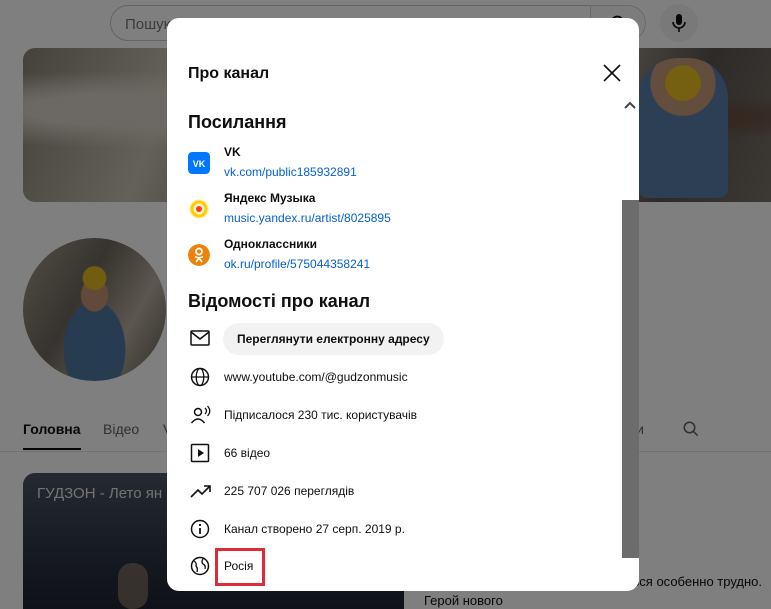 The image size is (771, 609). What do you see at coordinates (200, 491) in the screenshot?
I see `trending-views-icon` at bounding box center [200, 491].